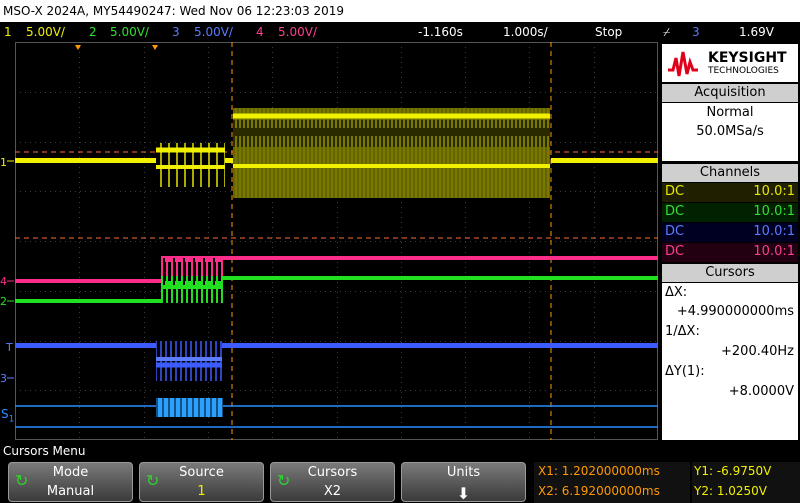  What do you see at coordinates (7, 270) in the screenshot?
I see `channel-markers: 1 4 2 T 3` at bounding box center [7, 270].